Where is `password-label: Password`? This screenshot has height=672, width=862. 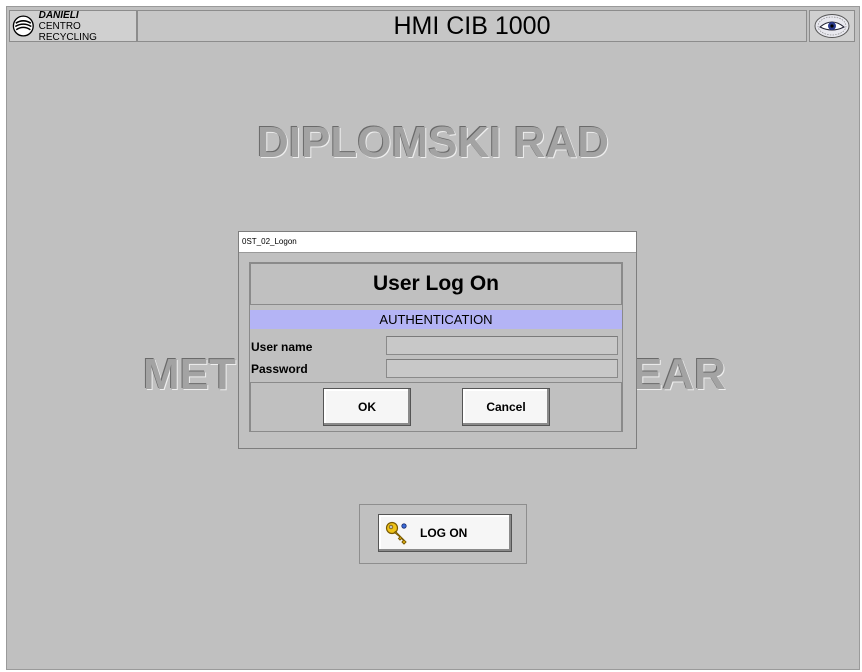 password-label: Password is located at coordinates (279, 369).